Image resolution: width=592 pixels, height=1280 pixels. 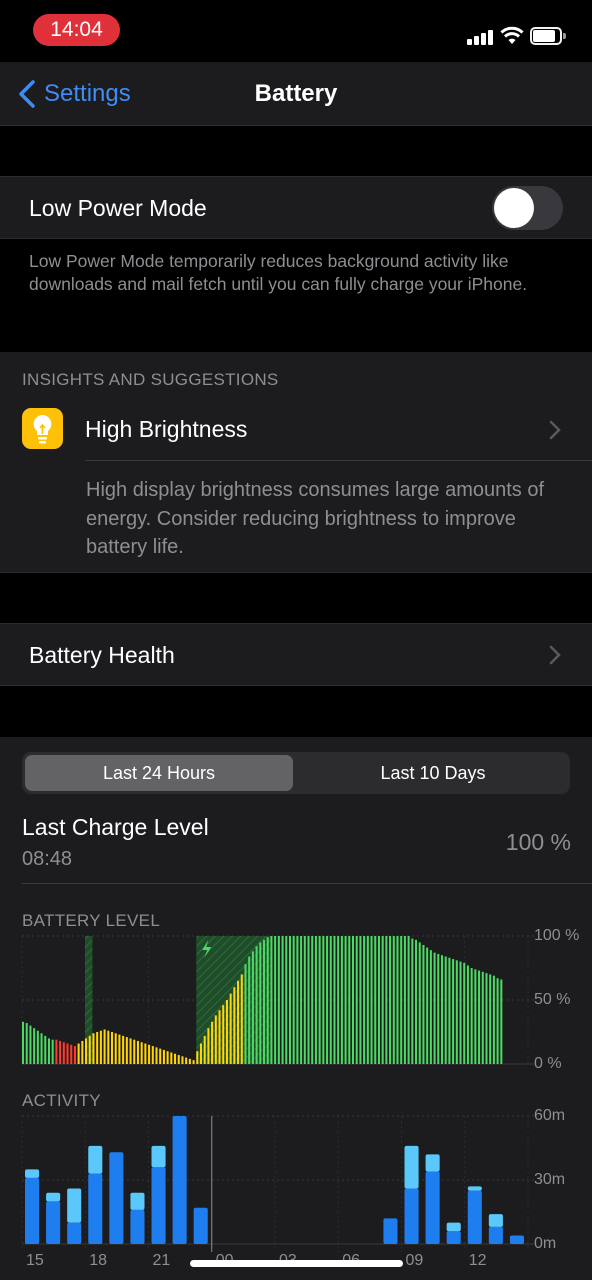 What do you see at coordinates (296, 207) in the screenshot?
I see `low-power-mode-row: Low Power Mode` at bounding box center [296, 207].